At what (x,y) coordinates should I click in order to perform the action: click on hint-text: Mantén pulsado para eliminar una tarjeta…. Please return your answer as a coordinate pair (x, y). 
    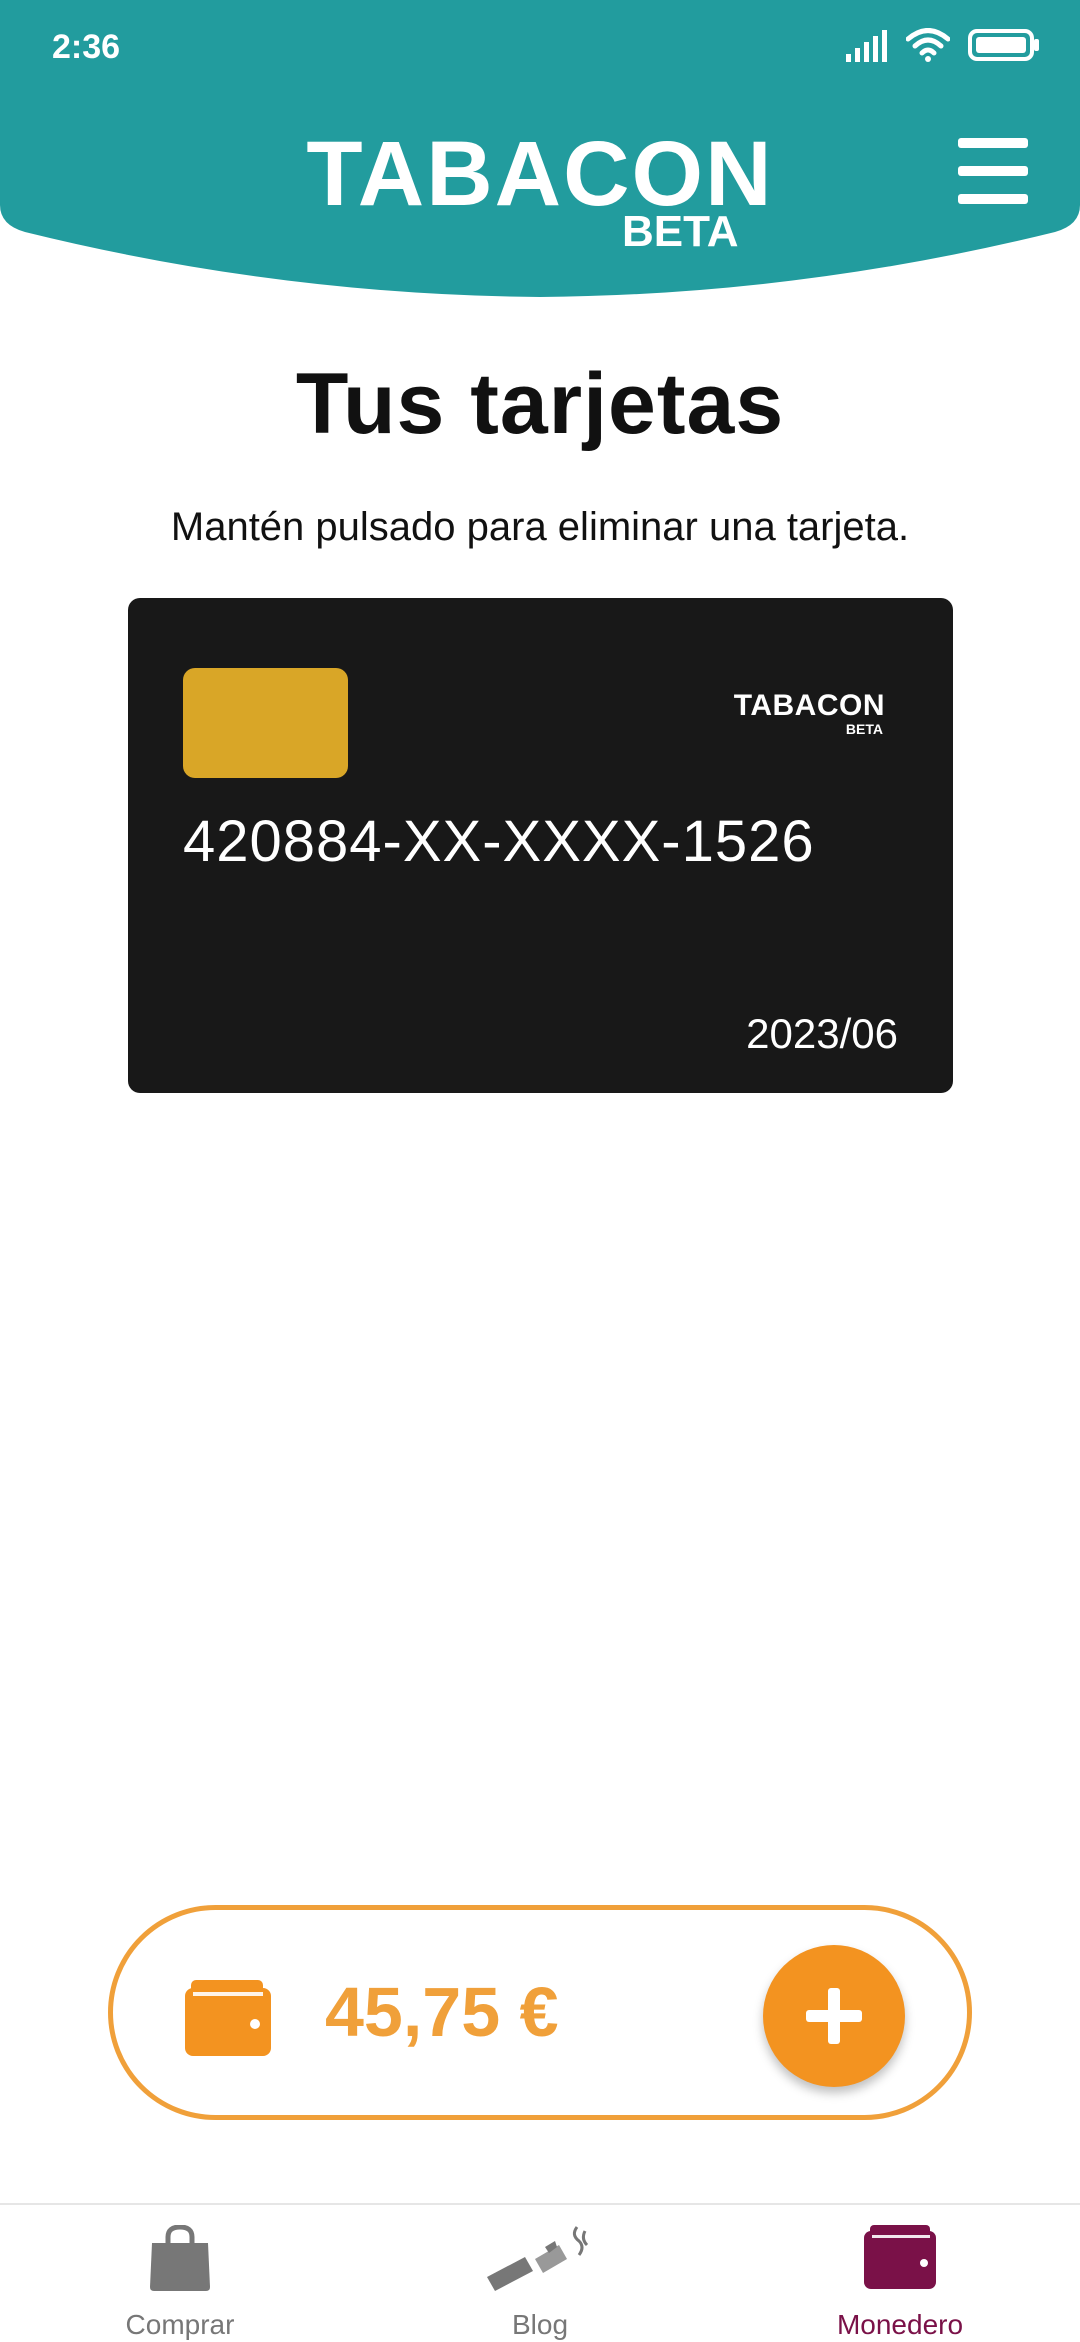
    Looking at the image, I should click on (540, 527).